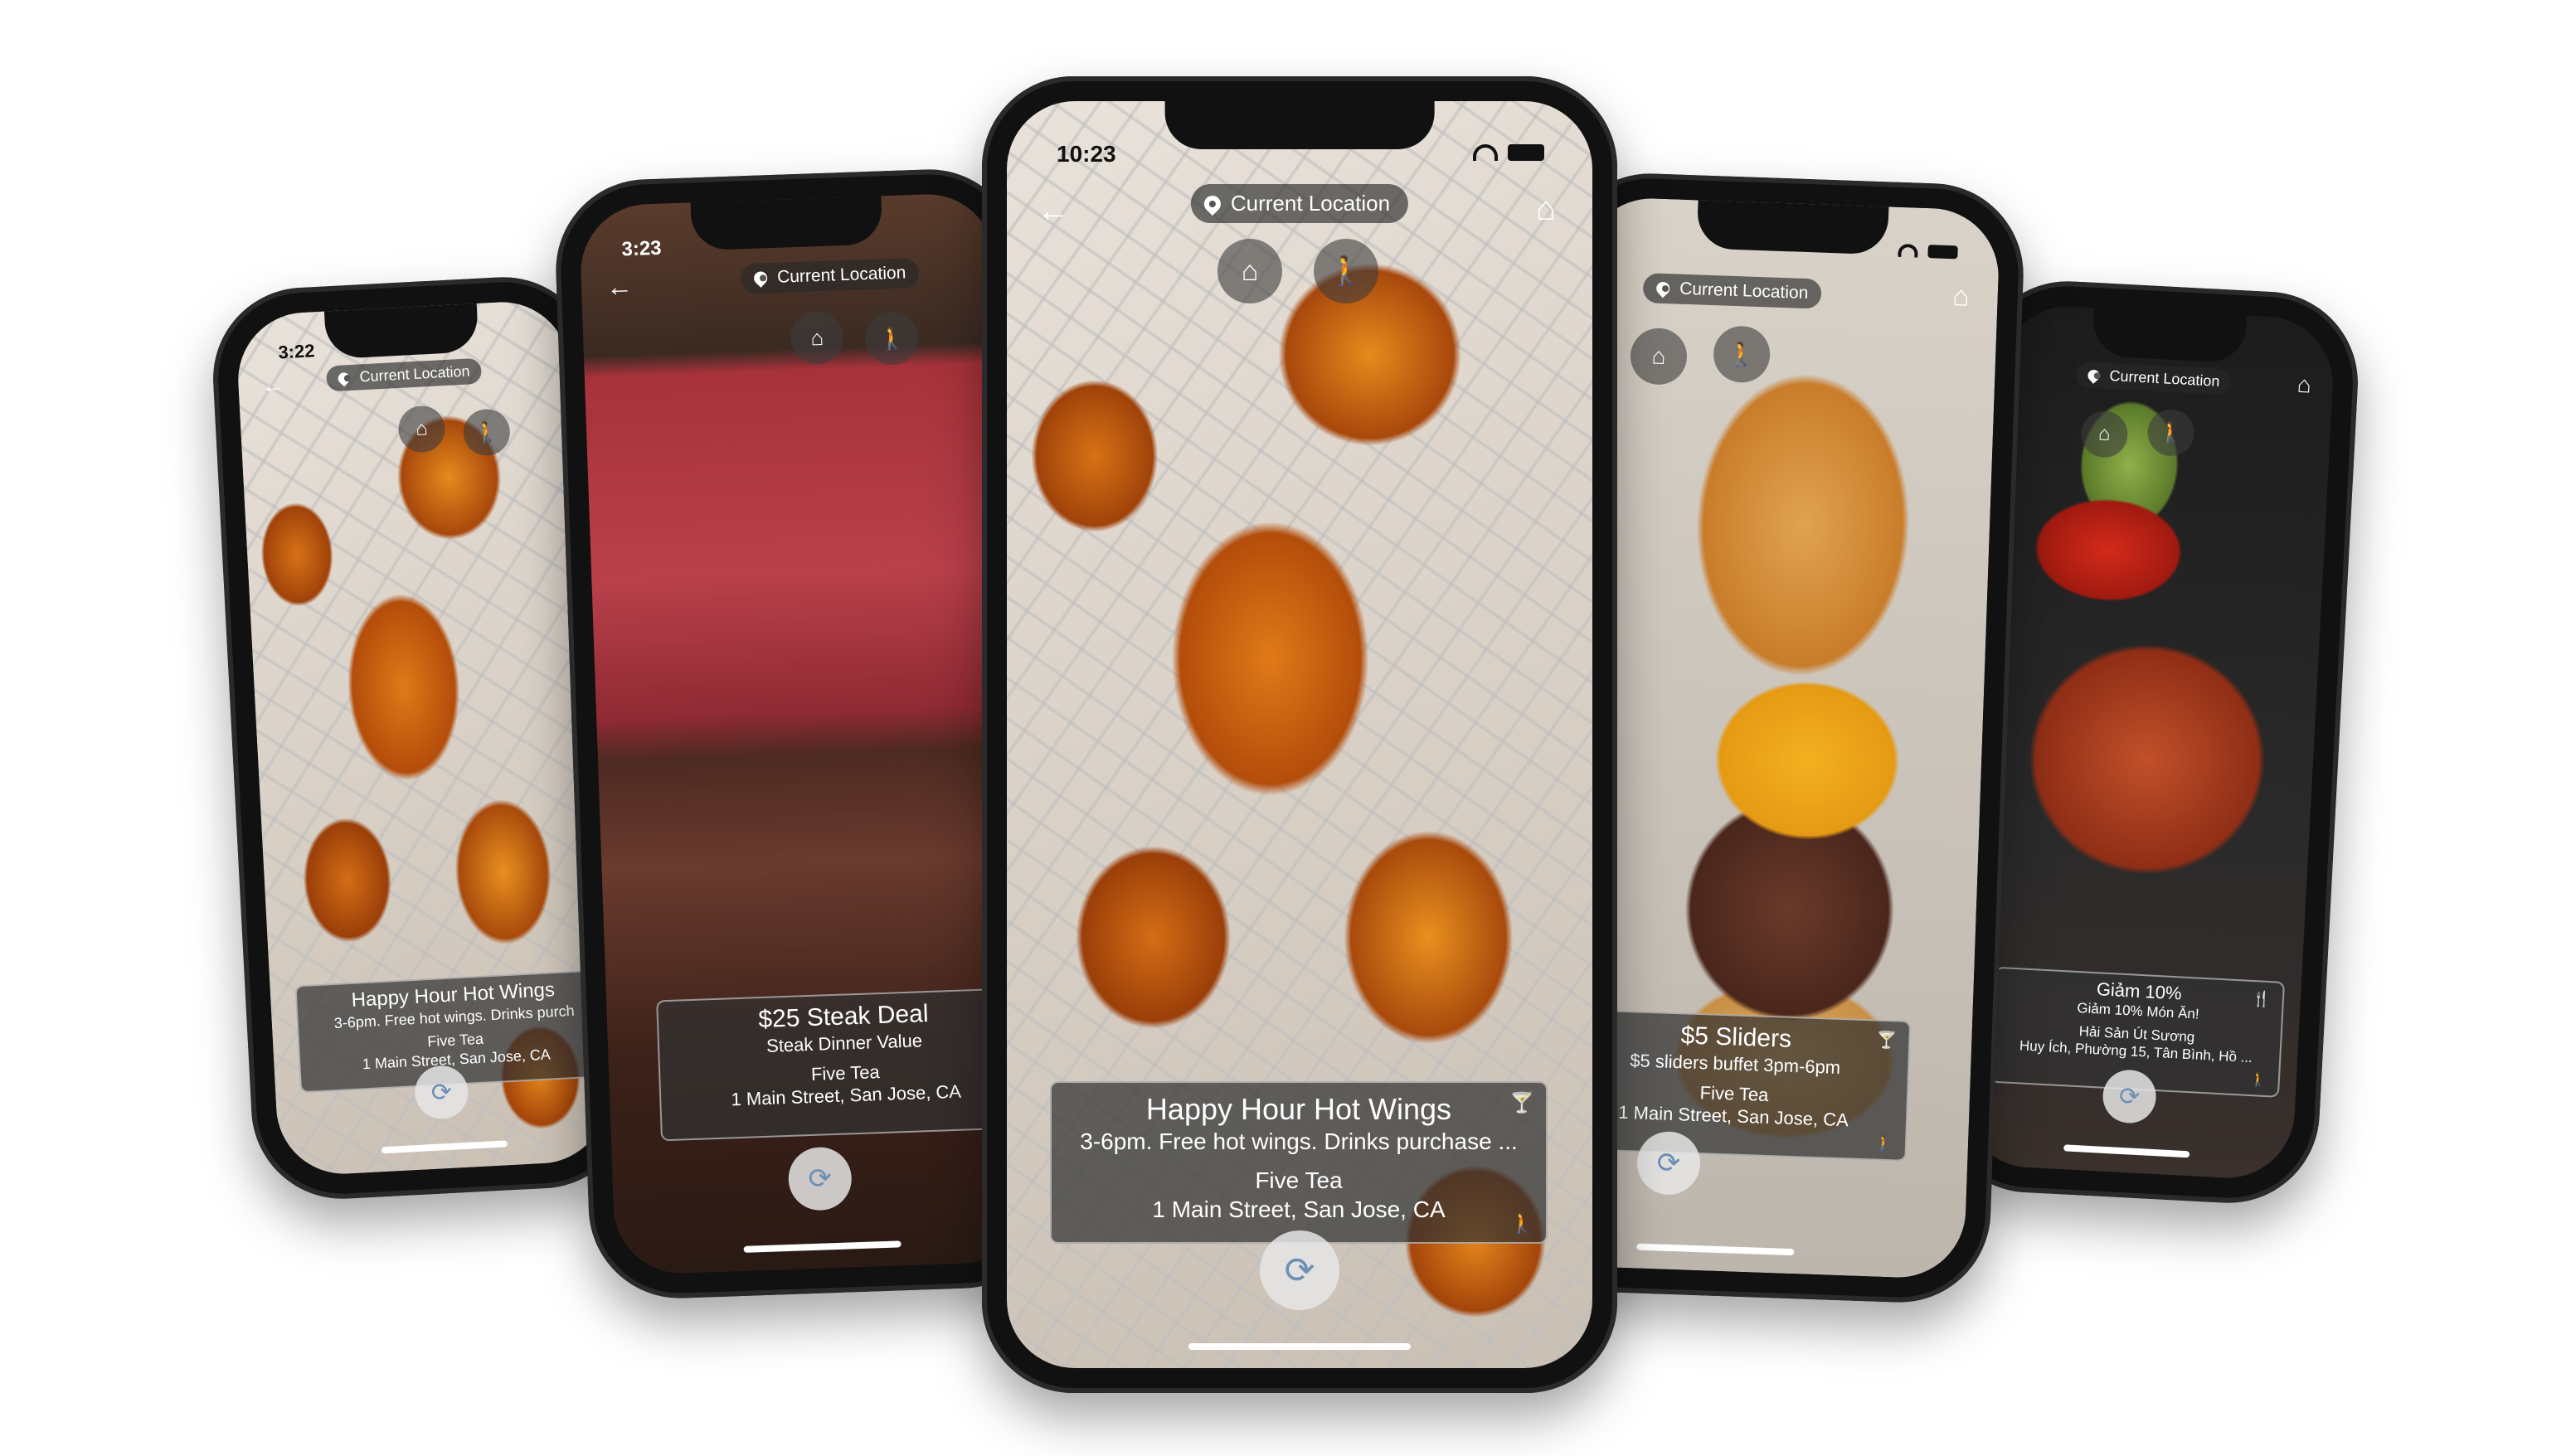 Image resolution: width=2571 pixels, height=1456 pixels. Describe the element at coordinates (1299, 1209) in the screenshot. I see `venue-address: 1 Main Street, San Jose, CA` at that location.